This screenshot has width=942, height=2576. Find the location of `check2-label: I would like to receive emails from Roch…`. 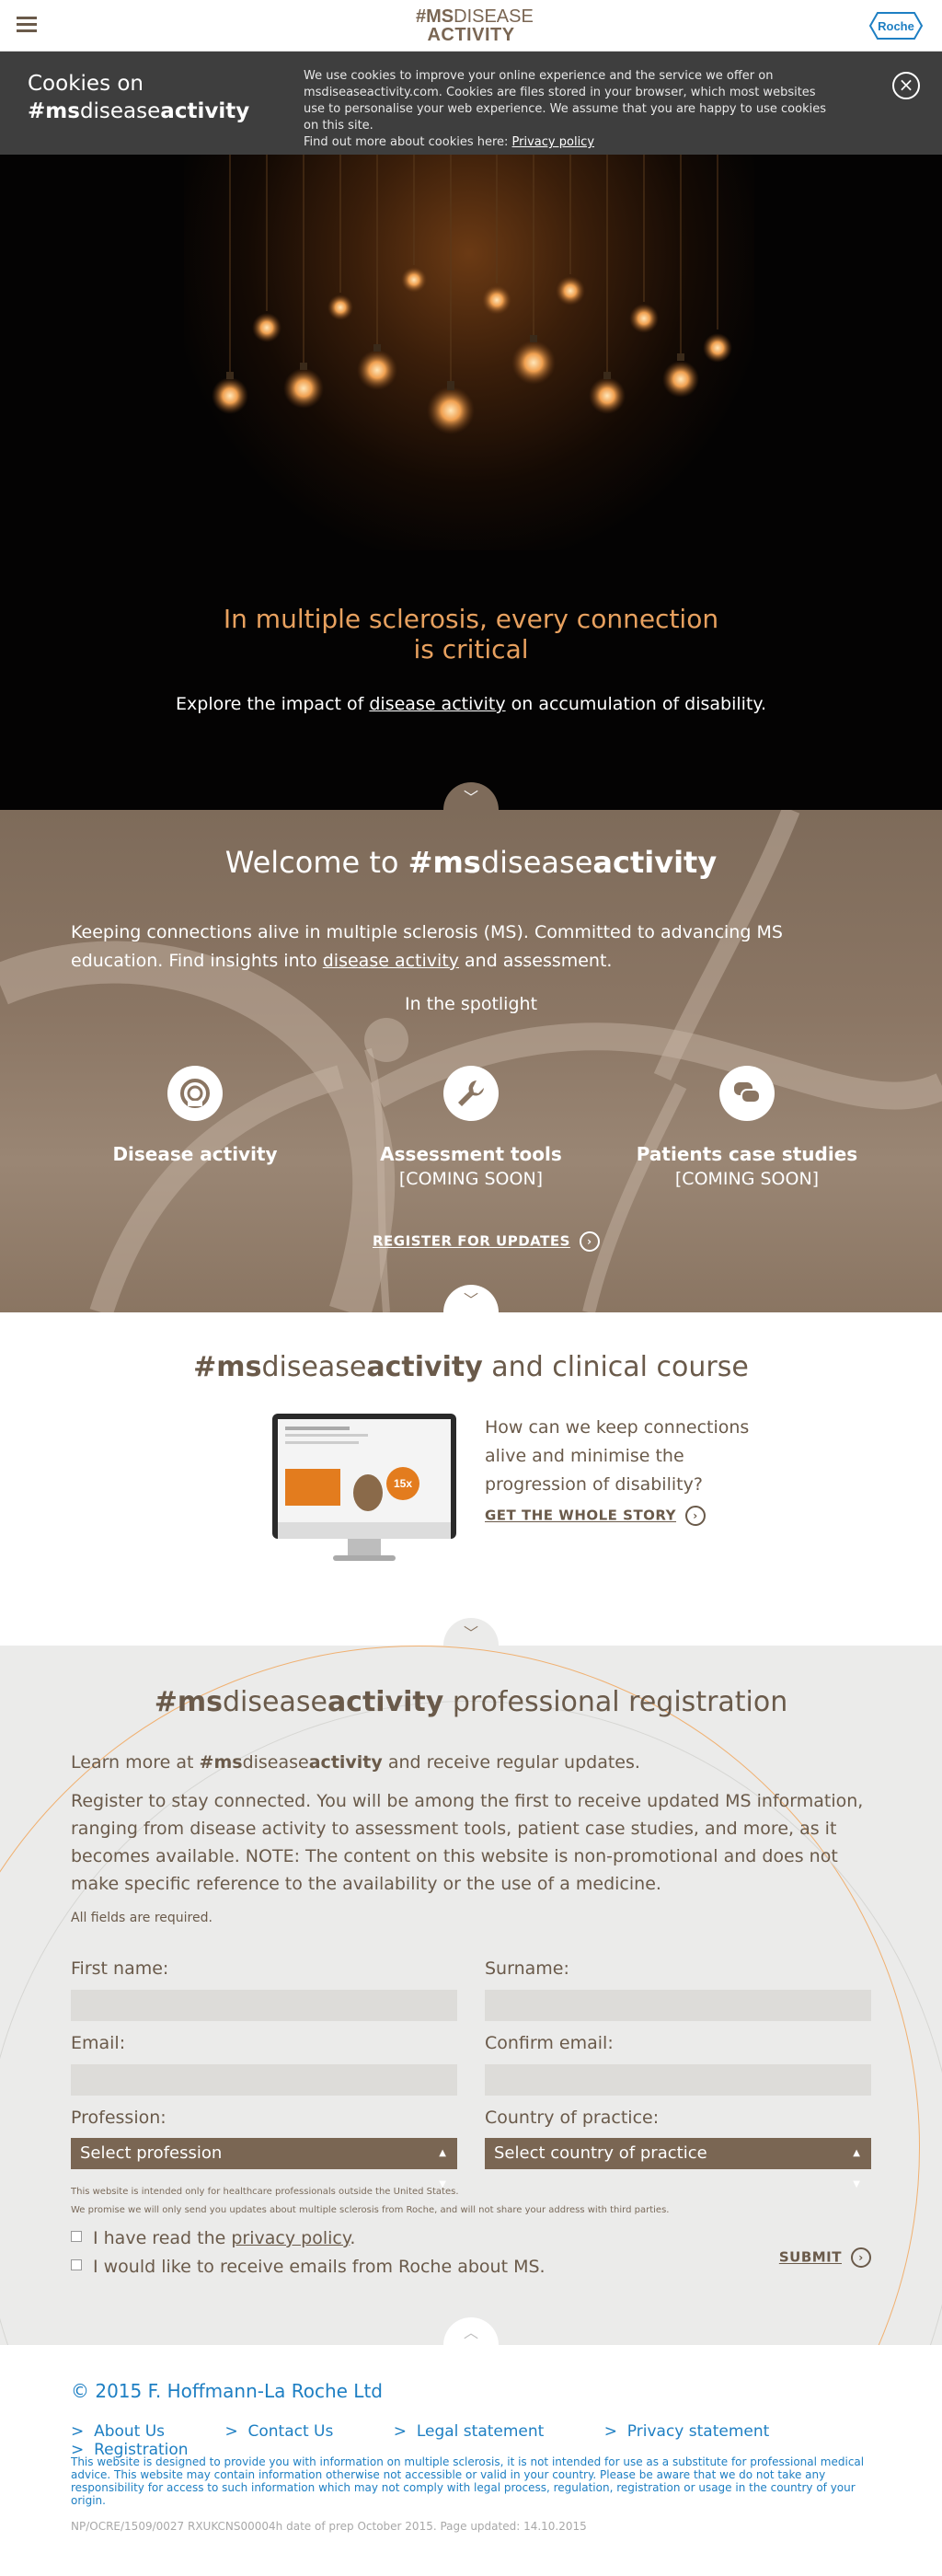

check2-label: I would like to receive emails from Roch… is located at coordinates (319, 2267).